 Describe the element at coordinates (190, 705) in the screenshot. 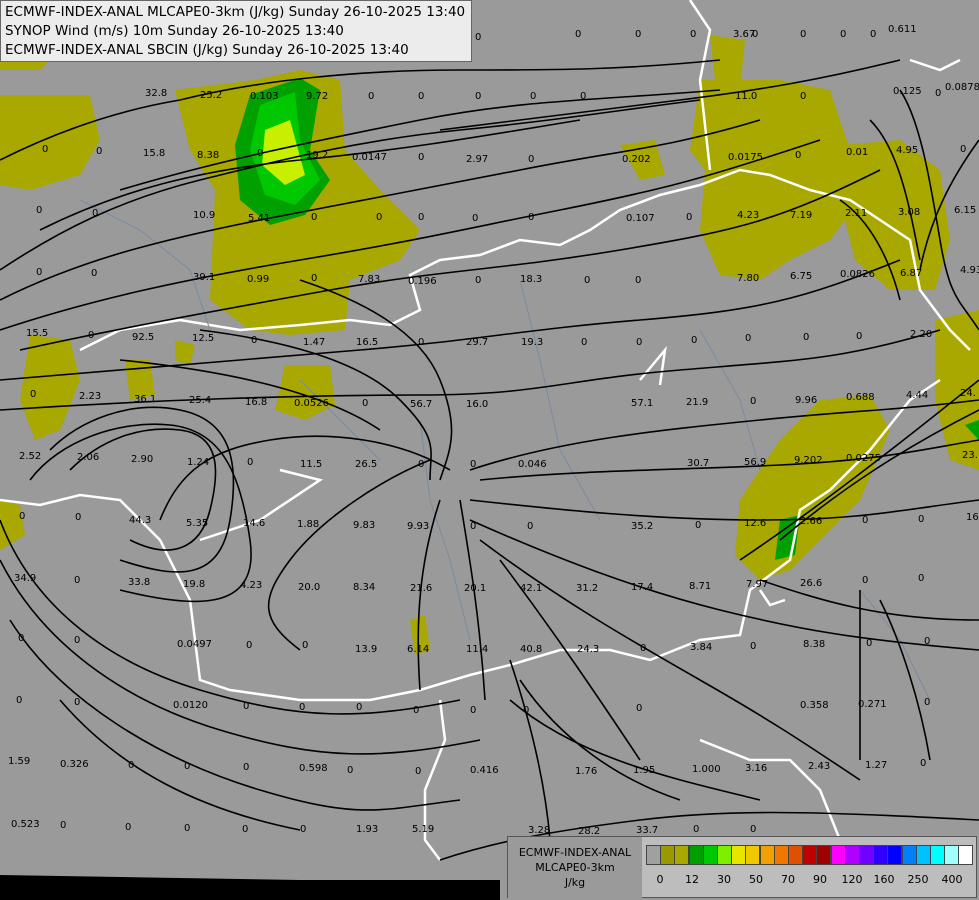

I see `sbcin-value-label: 0.0120` at that location.